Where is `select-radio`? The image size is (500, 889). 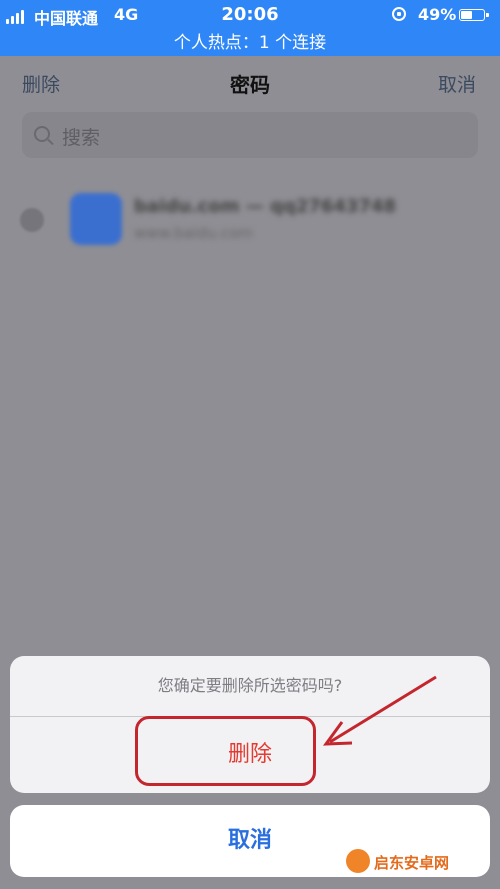 select-radio is located at coordinates (32, 220).